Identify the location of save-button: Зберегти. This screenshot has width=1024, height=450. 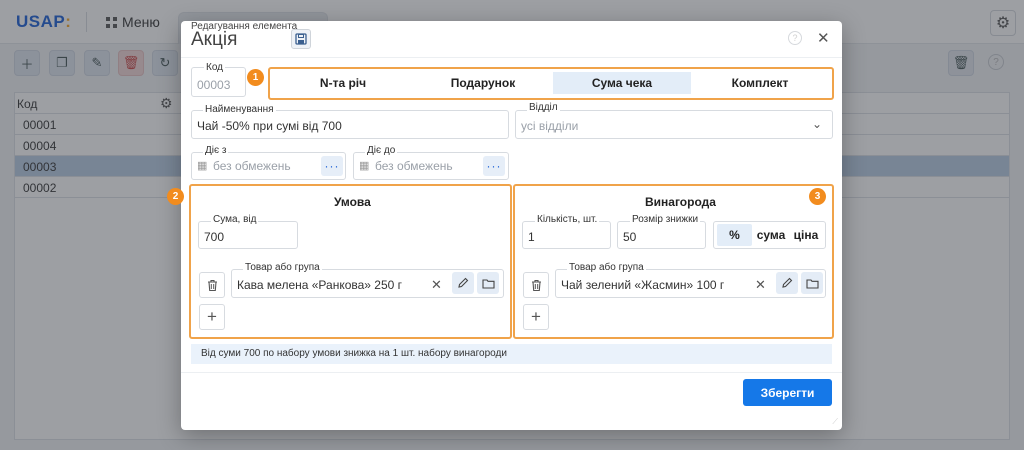
(787, 392).